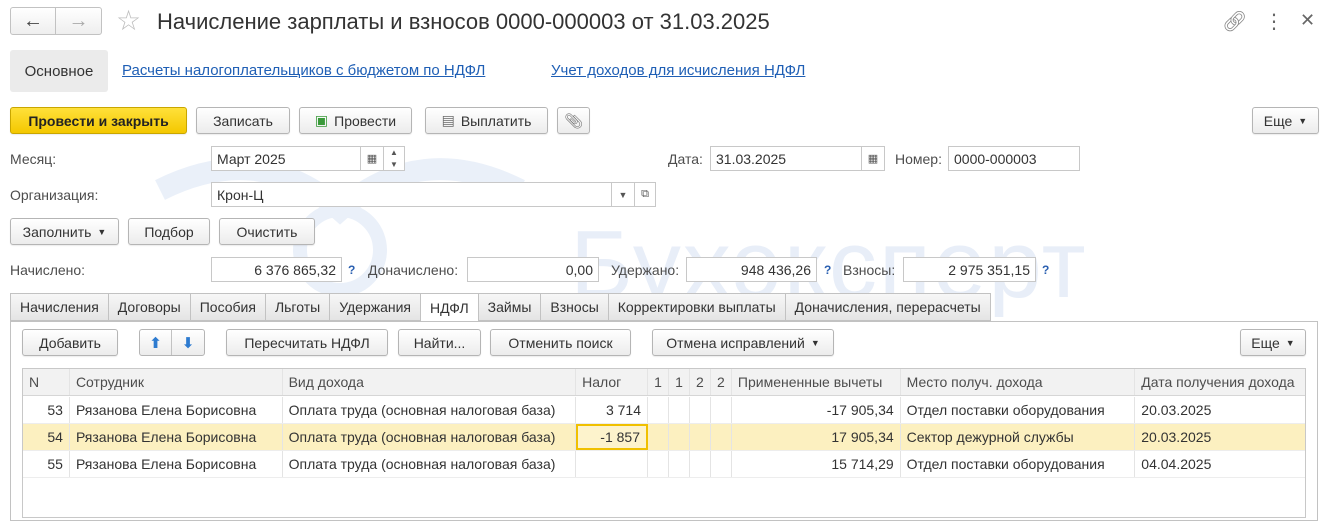 The height and width of the screenshot is (521, 1331). Describe the element at coordinates (751, 158) in the screenshot. I see `date-value: 31.03.2025` at that location.